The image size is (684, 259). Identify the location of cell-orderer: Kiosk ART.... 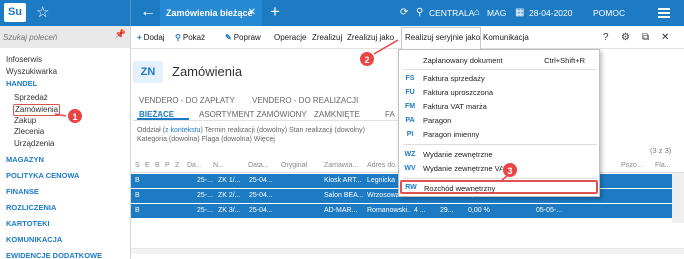
(343, 180).